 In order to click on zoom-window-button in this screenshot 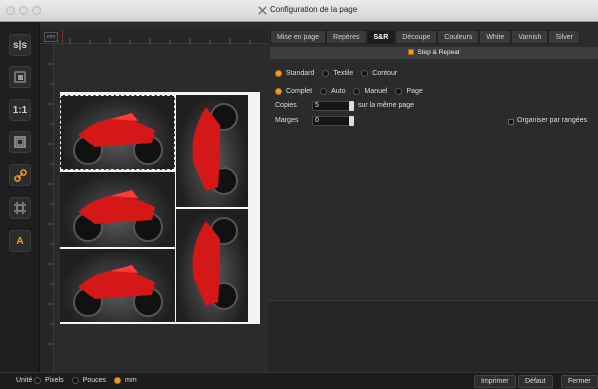, I will do `click(36, 10)`.